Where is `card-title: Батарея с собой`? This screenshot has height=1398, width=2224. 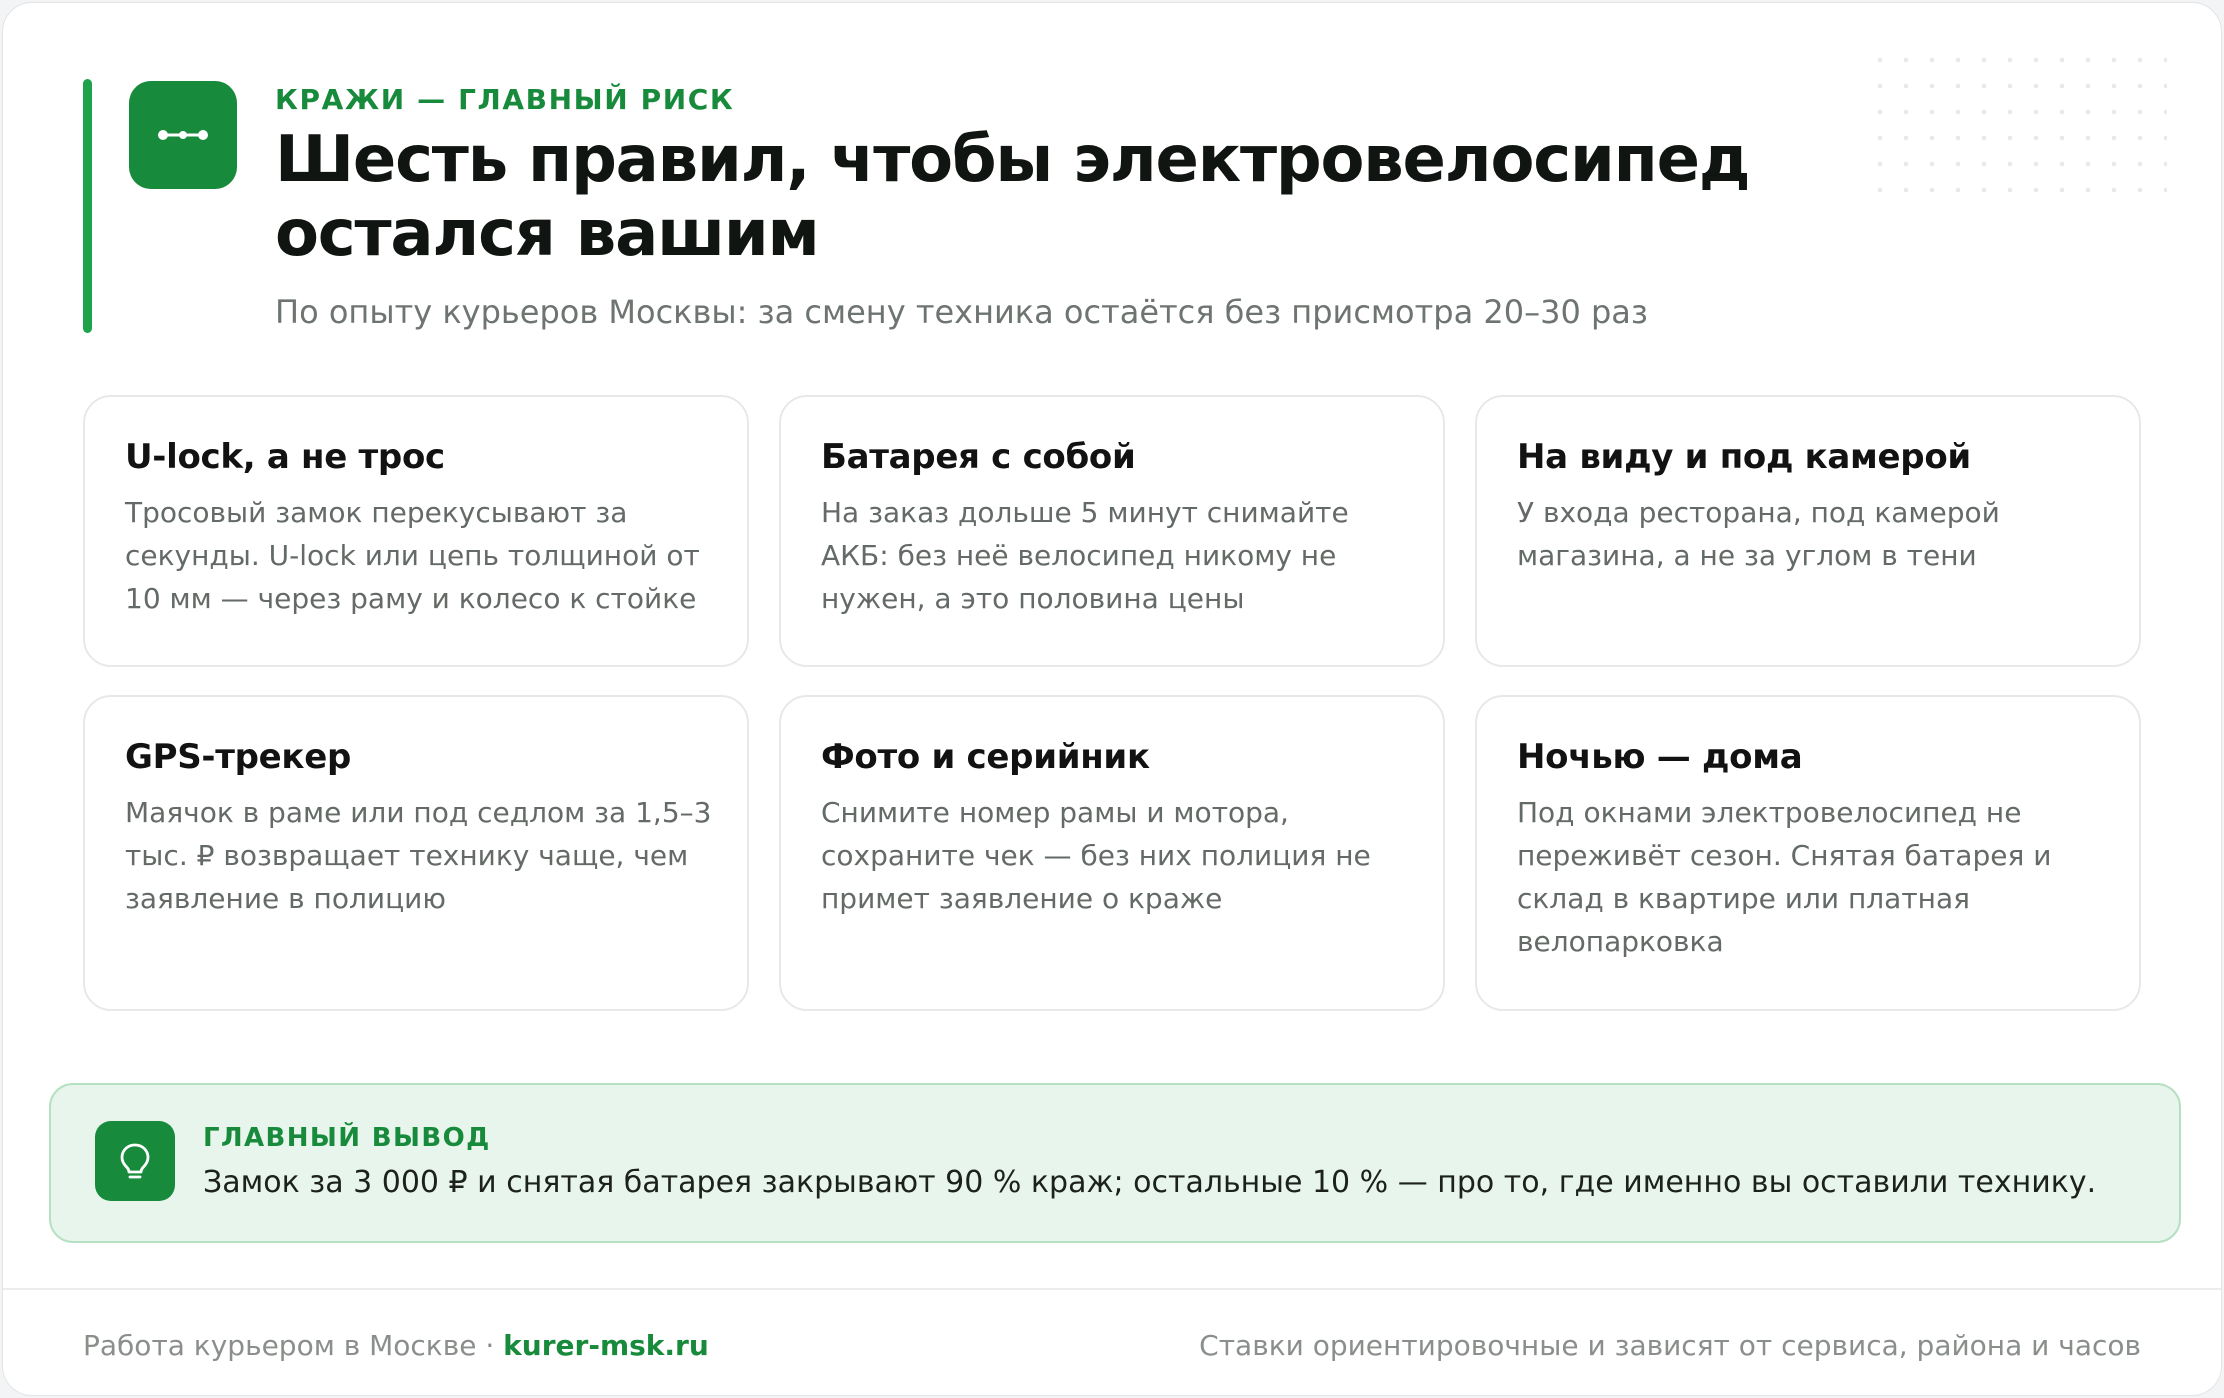
card-title: Батарея с собой is located at coordinates (978, 457).